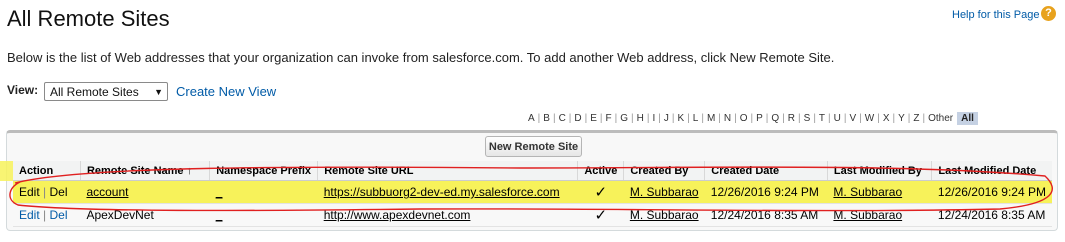  Describe the element at coordinates (263, 171) in the screenshot. I see `col-namespace-prefix: Namespace Prefix` at that location.